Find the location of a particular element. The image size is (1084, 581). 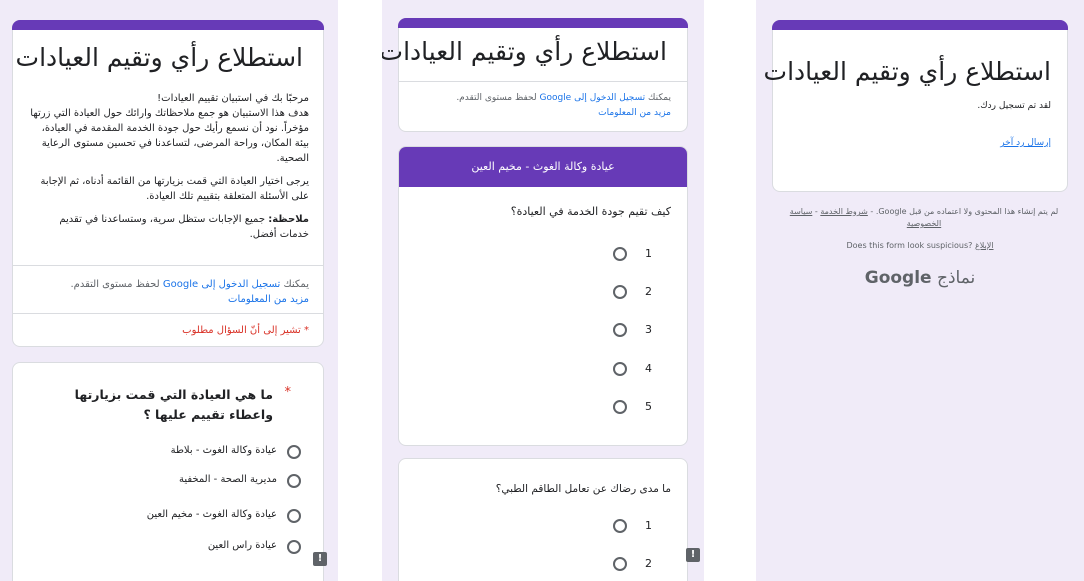

option-label: عيادة راس العين is located at coordinates (242, 545).